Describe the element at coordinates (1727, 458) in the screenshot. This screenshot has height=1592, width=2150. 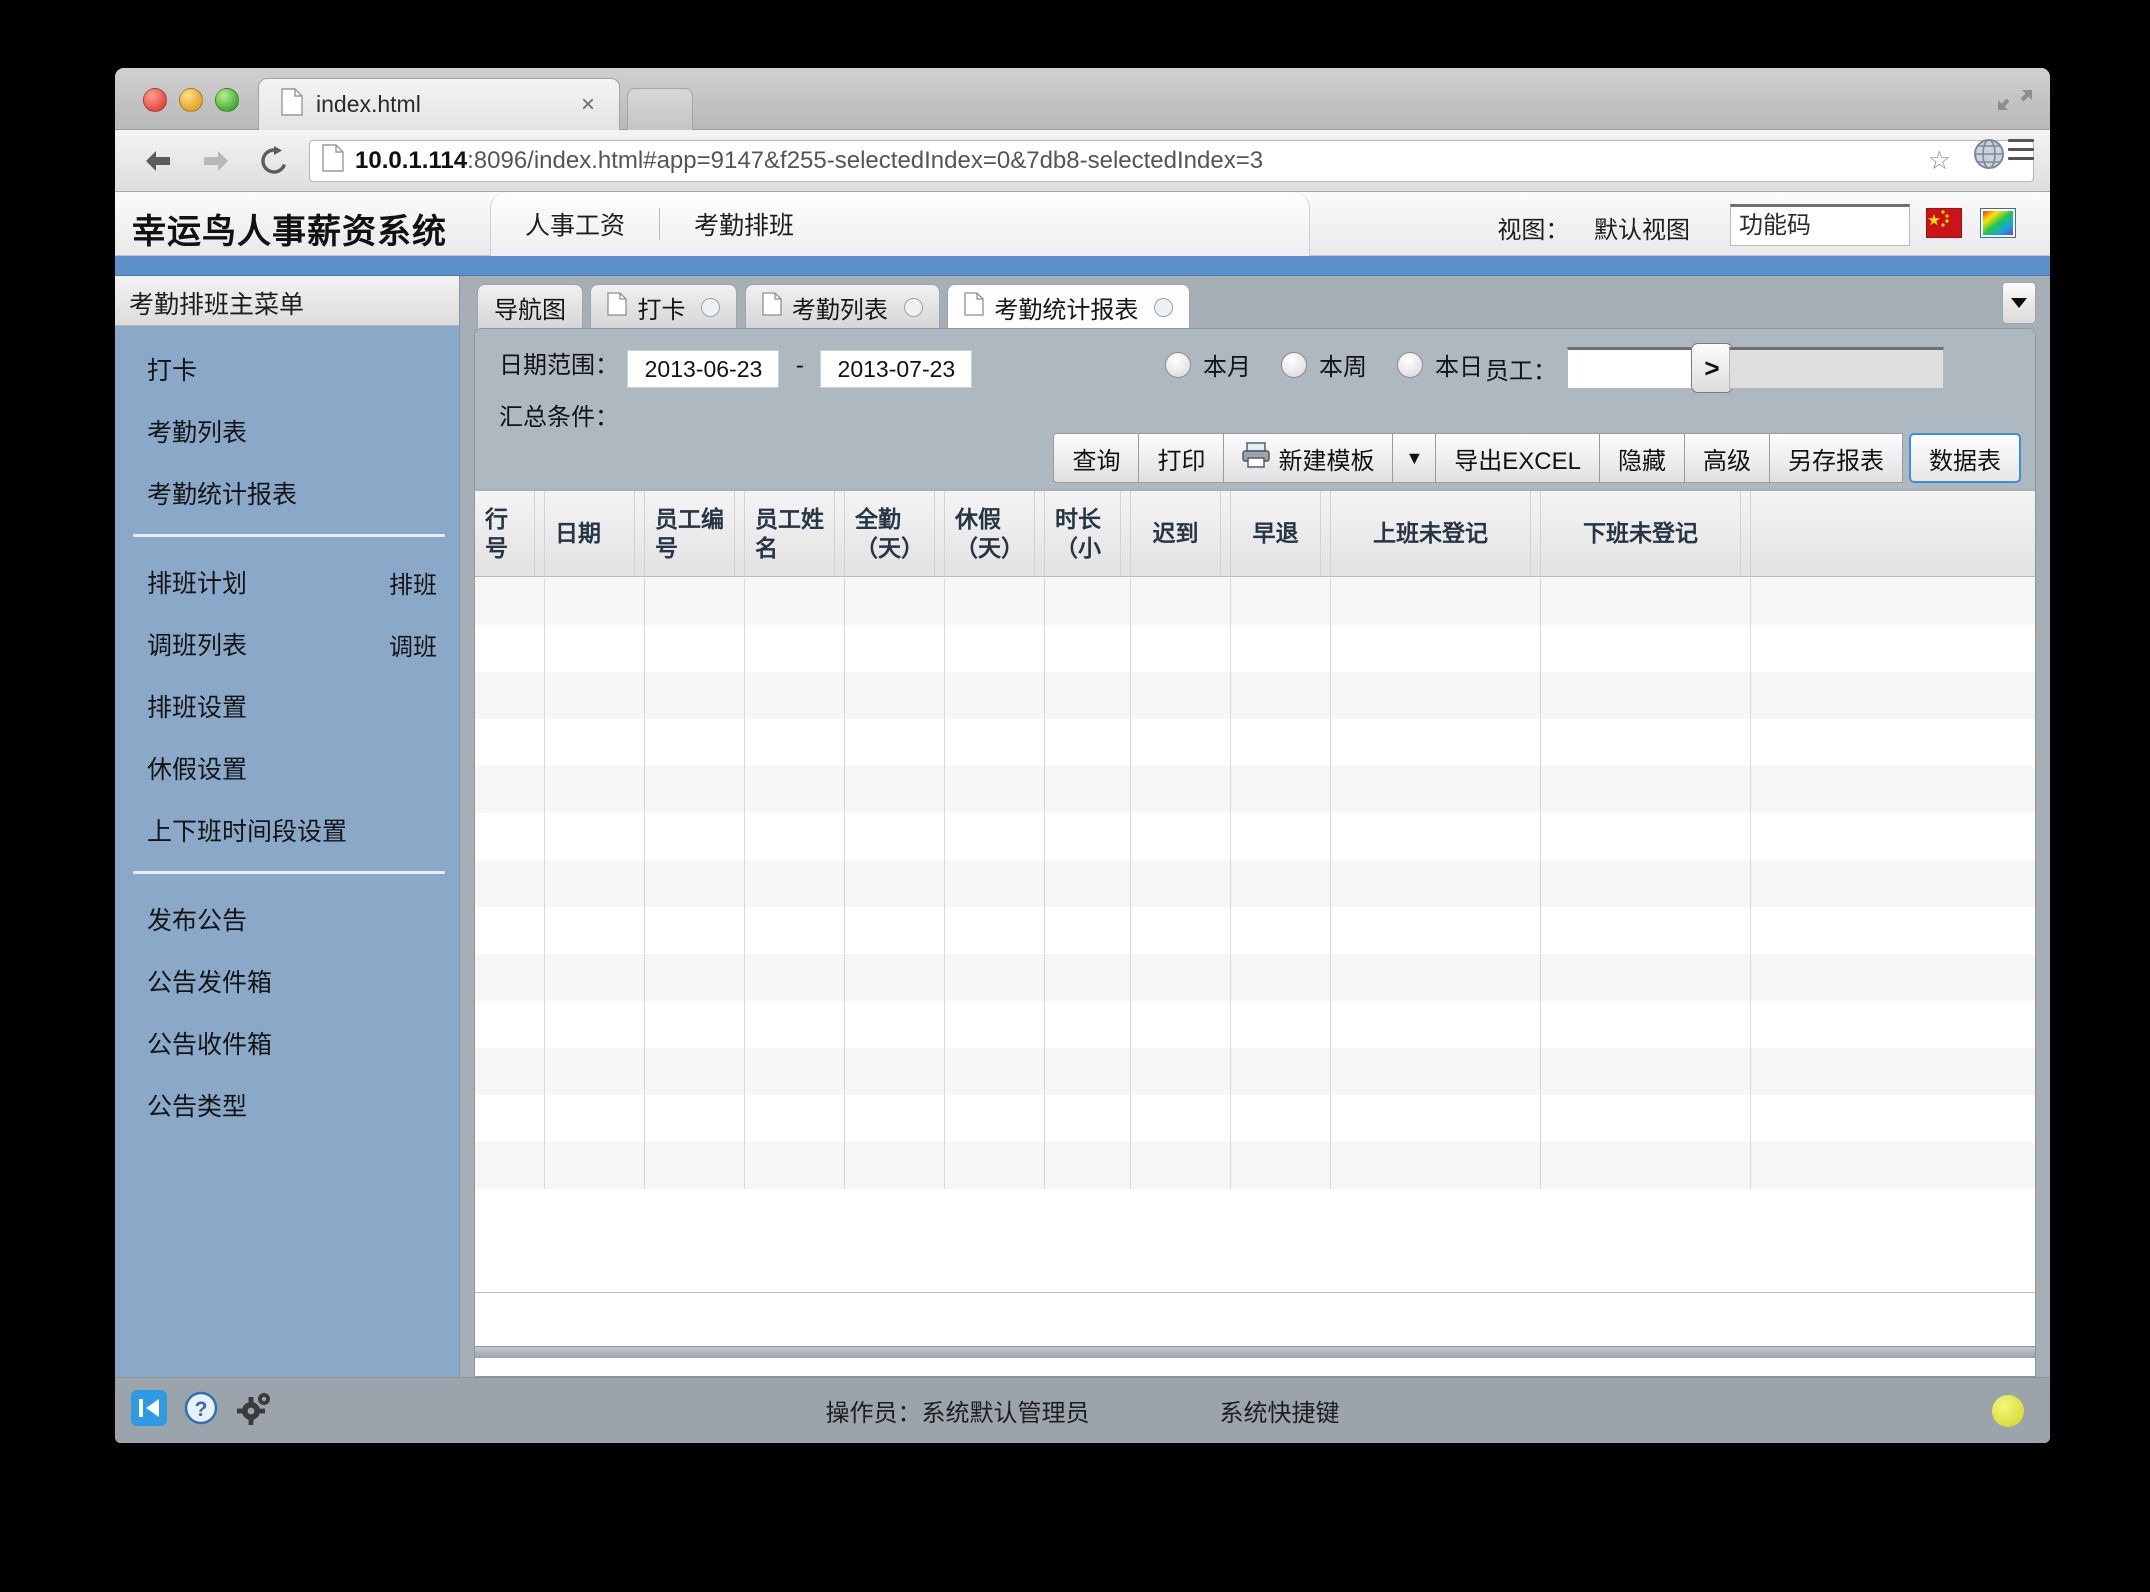
I see `advanced-button: 高级` at that location.